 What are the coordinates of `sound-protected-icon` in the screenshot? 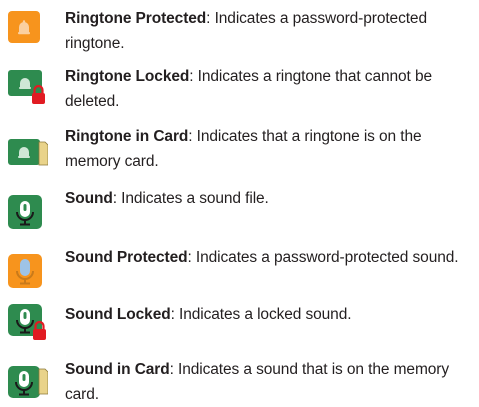 It's located at (26, 272).